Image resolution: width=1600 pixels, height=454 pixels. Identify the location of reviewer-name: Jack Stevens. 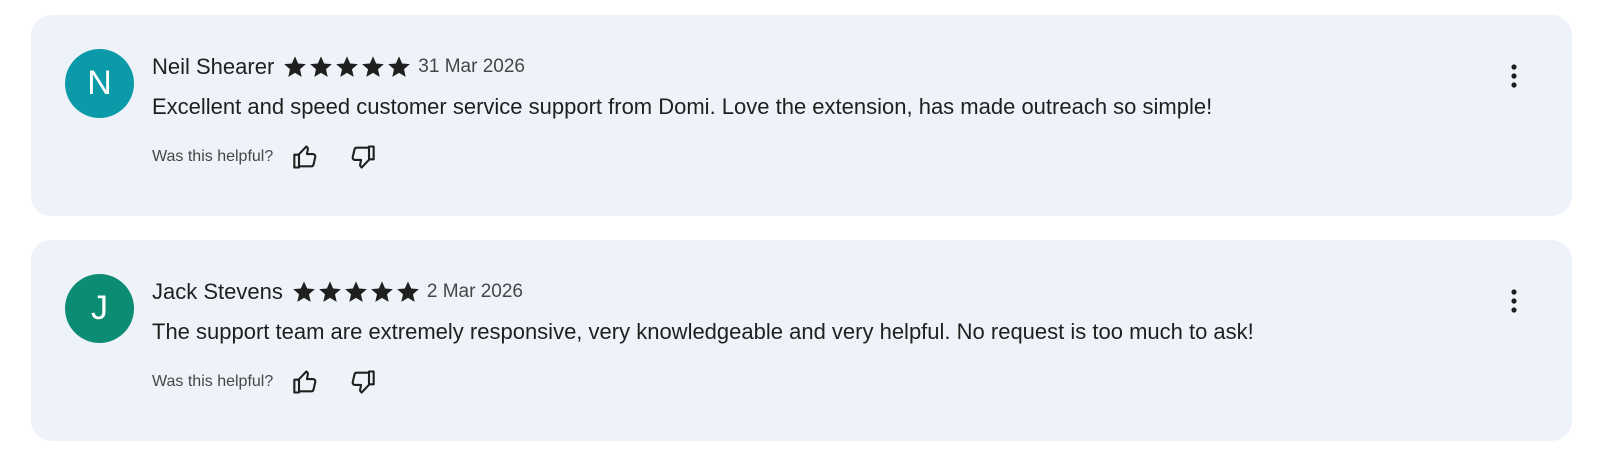
(217, 291).